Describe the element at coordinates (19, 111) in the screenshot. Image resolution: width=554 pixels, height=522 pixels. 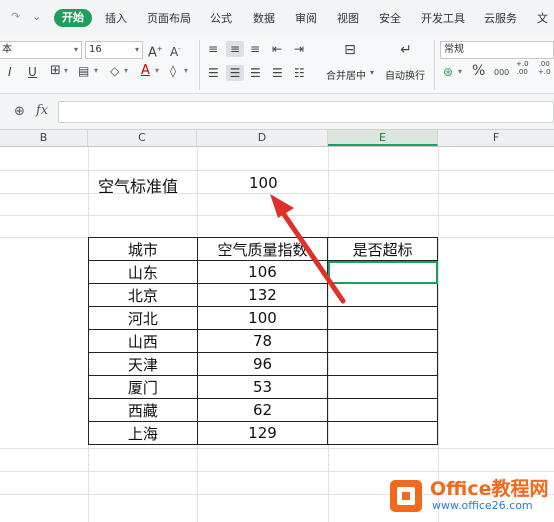
I see `zoom-icon: ⊕` at that location.